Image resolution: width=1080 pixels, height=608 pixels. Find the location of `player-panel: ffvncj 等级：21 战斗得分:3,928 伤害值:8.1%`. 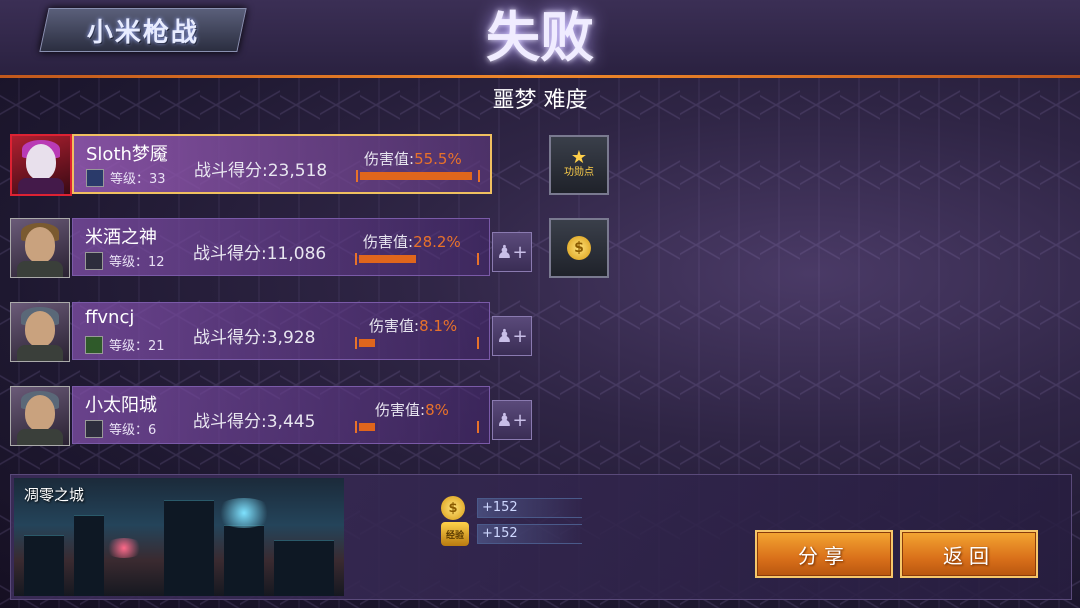

player-panel: ffvncj 等级：21 战斗得分:3,928 伤害值:8.1% is located at coordinates (281, 331).